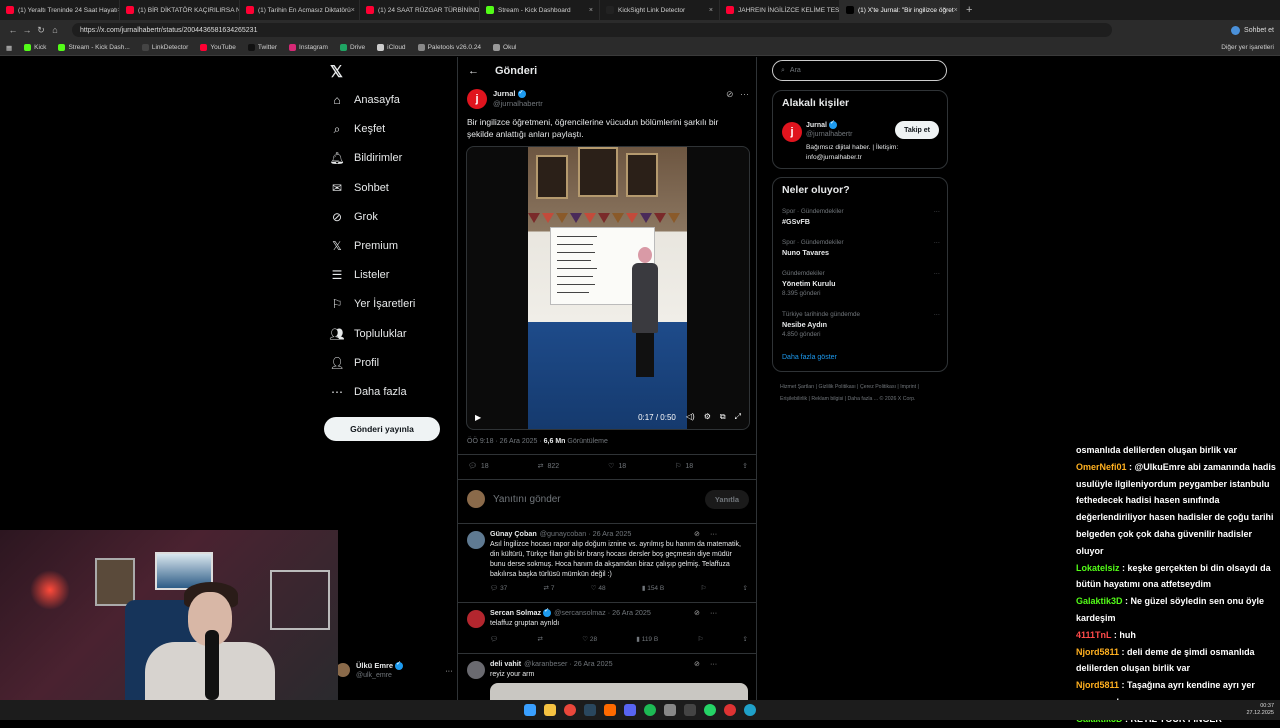 The height and width of the screenshot is (728, 1280). What do you see at coordinates (540, 10) in the screenshot?
I see `browser-tab: Stream - Kick Dashboard ×` at bounding box center [540, 10].